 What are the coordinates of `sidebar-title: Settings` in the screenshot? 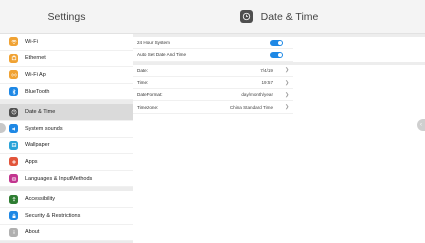 It's located at (66, 17).